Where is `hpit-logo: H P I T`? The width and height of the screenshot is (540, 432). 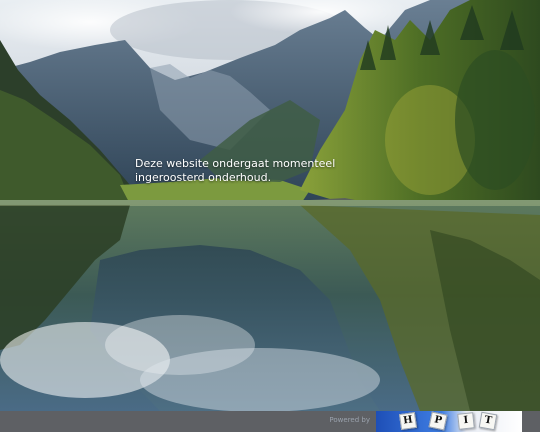 hpit-logo: H P I T is located at coordinates (449, 421).